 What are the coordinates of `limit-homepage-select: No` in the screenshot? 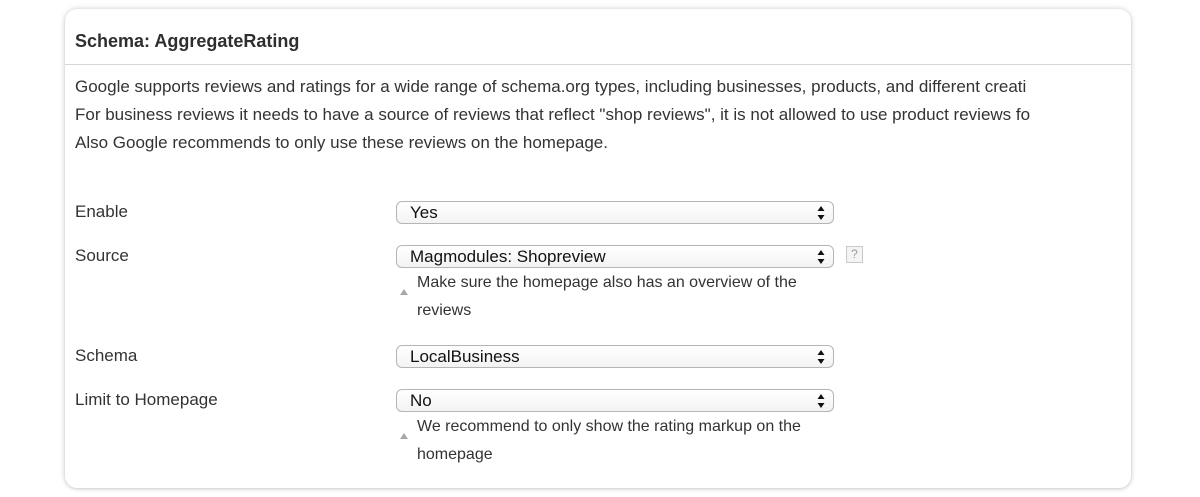 It's located at (615, 400).